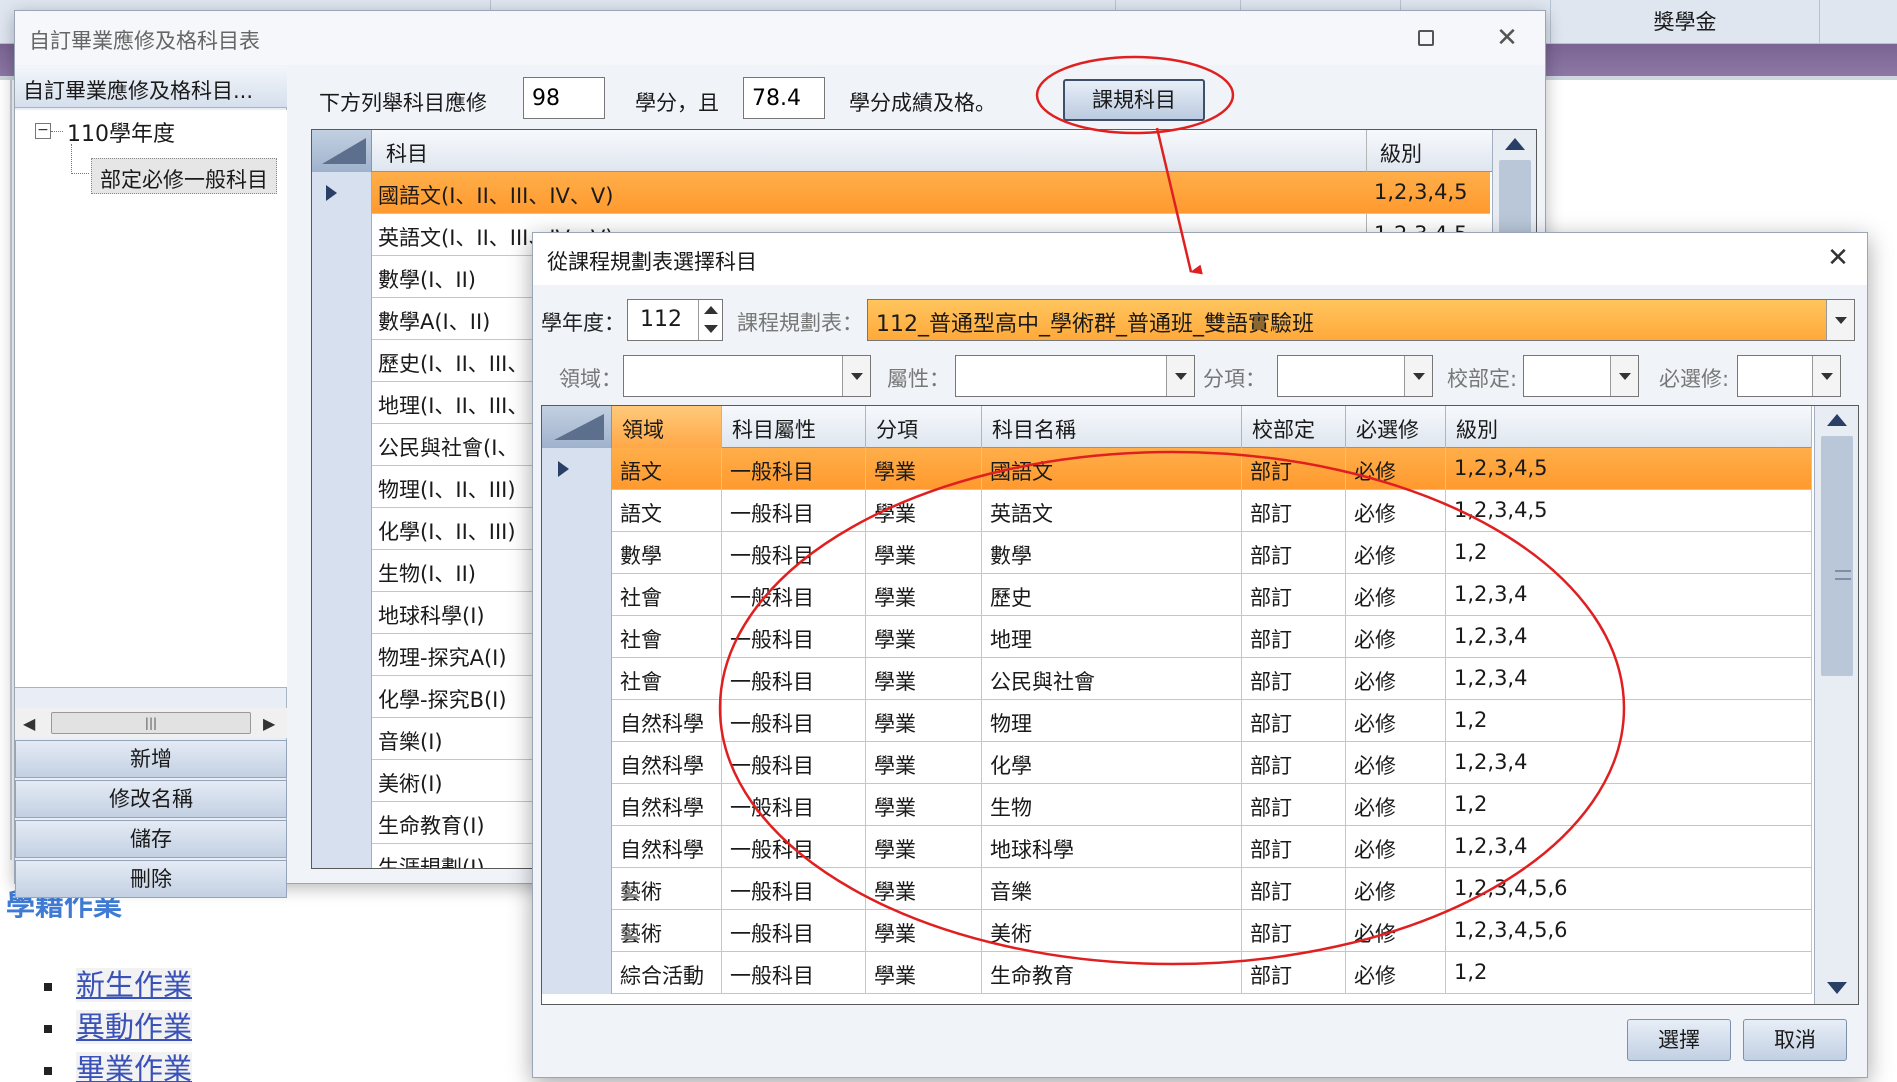 Image resolution: width=1897 pixels, height=1082 pixels. Describe the element at coordinates (447, 531) in the screenshot. I see `cell-subject: 化學(I、II、III)` at that location.